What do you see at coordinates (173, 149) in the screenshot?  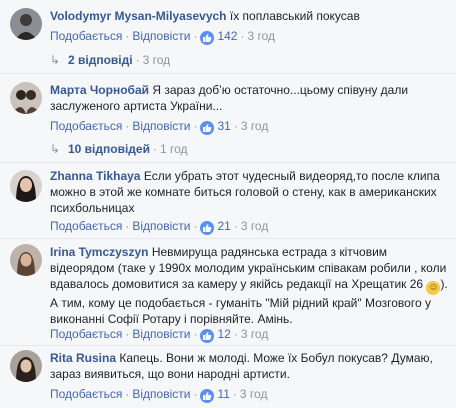 I see `replies-time: 1 год` at bounding box center [173, 149].